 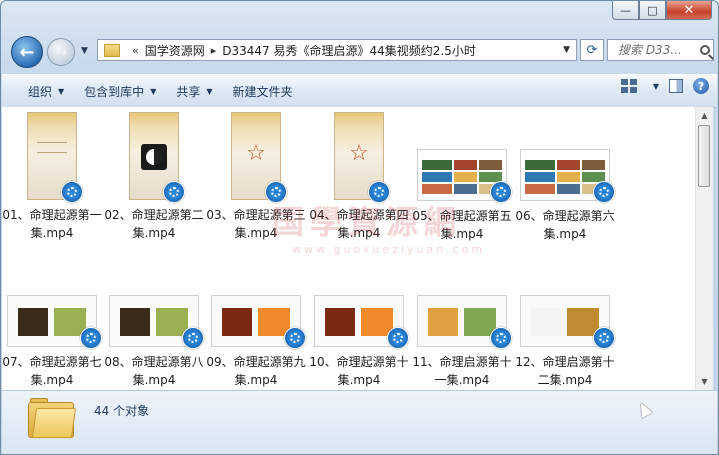 I want to click on caption-buttons: — □ ✕, so click(x=662, y=11).